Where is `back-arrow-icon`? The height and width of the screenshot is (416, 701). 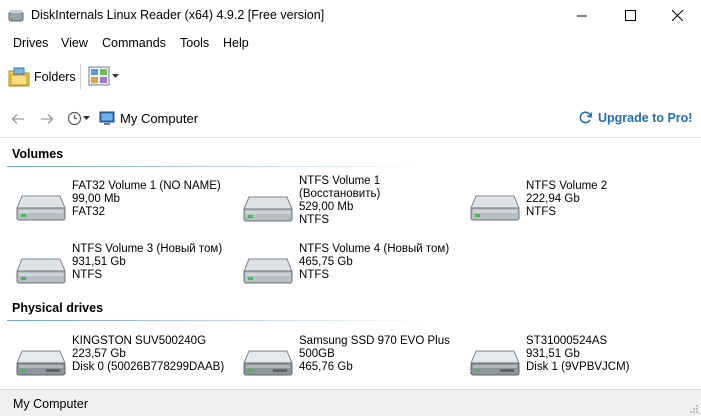
back-arrow-icon is located at coordinates (18, 119).